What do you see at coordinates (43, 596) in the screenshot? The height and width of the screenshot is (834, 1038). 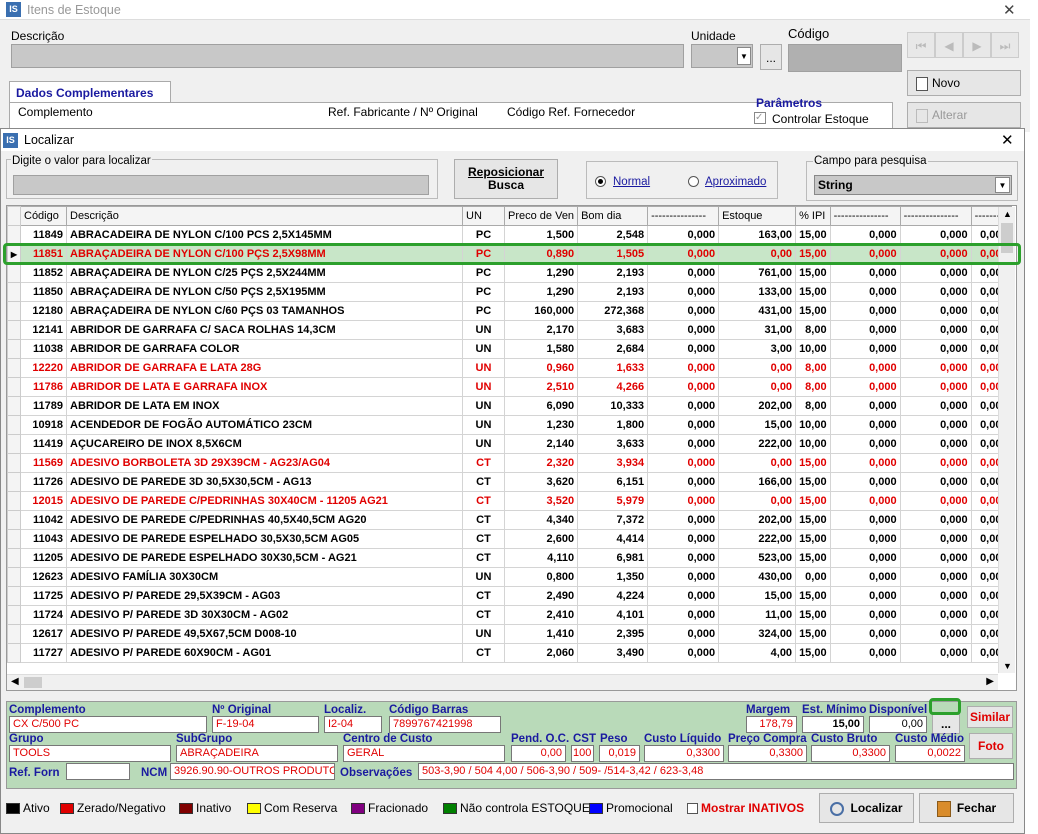 I see `cell-codigo: 11725` at bounding box center [43, 596].